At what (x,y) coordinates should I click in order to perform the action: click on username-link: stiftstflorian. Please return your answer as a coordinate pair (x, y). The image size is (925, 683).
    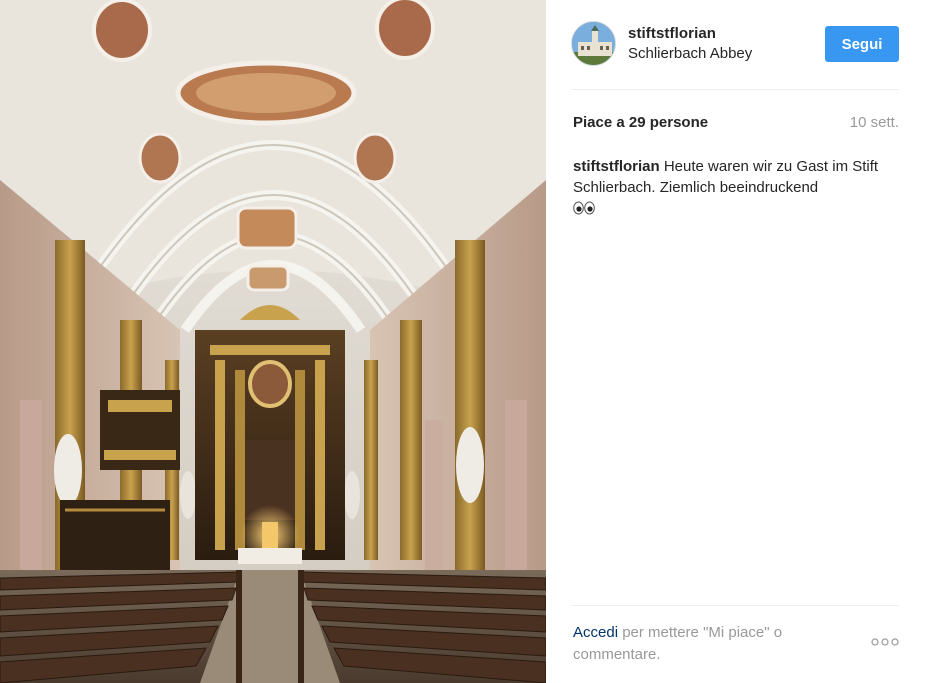
    Looking at the image, I should click on (672, 33).